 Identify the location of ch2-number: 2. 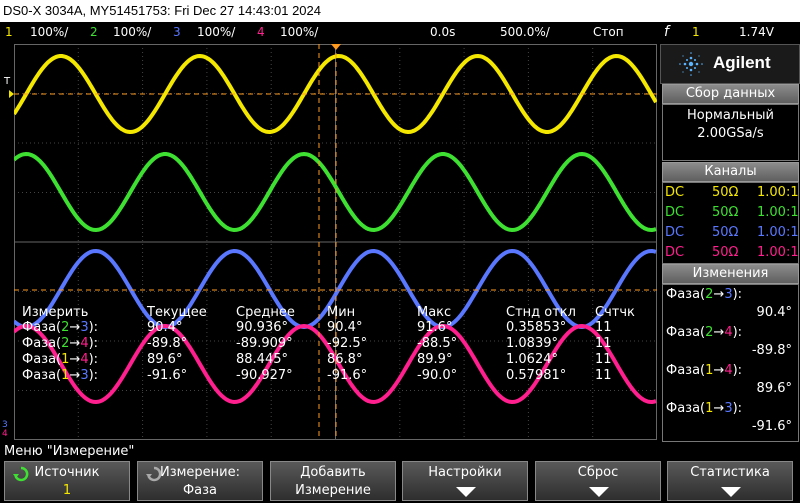
(94, 32).